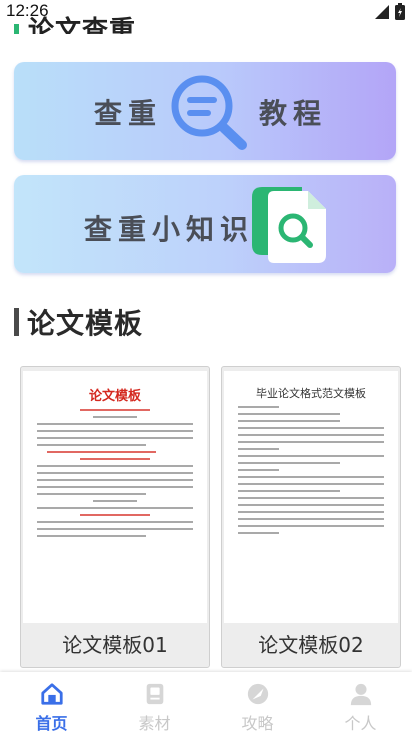 The width and height of the screenshot is (412, 734). I want to click on nav-label: 攻略, so click(257, 723).